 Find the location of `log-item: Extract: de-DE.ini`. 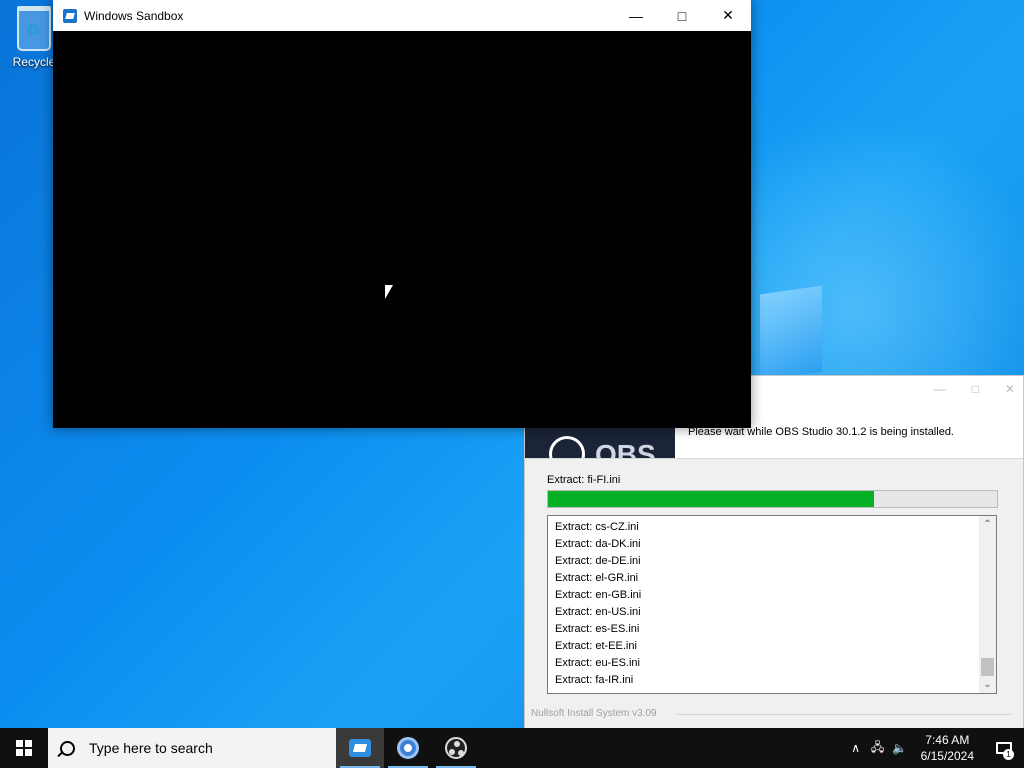

log-item: Extract: de-DE.ini is located at coordinates (598, 561).